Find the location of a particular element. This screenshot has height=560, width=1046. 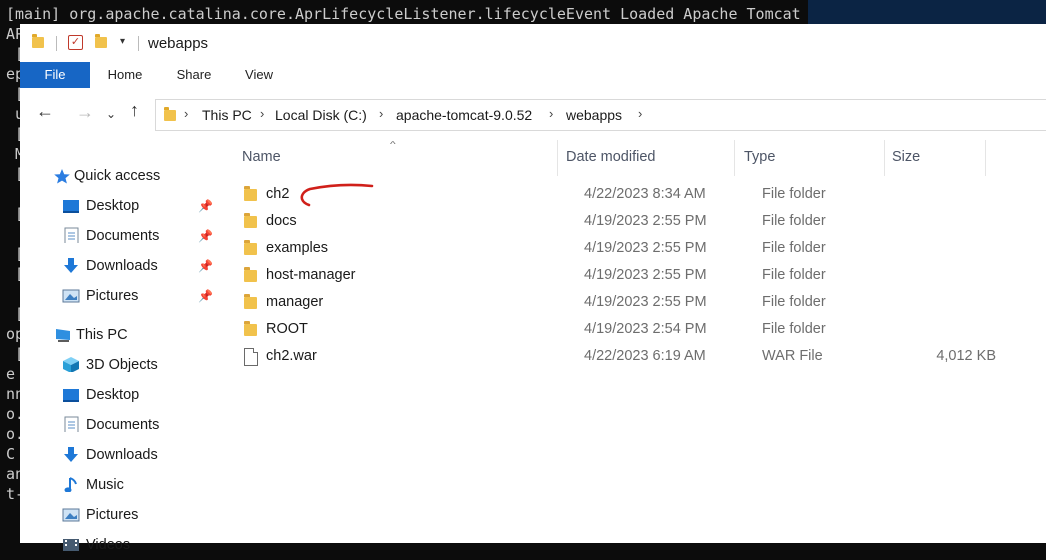

red-arrow-annotation is located at coordinates (337, 195).